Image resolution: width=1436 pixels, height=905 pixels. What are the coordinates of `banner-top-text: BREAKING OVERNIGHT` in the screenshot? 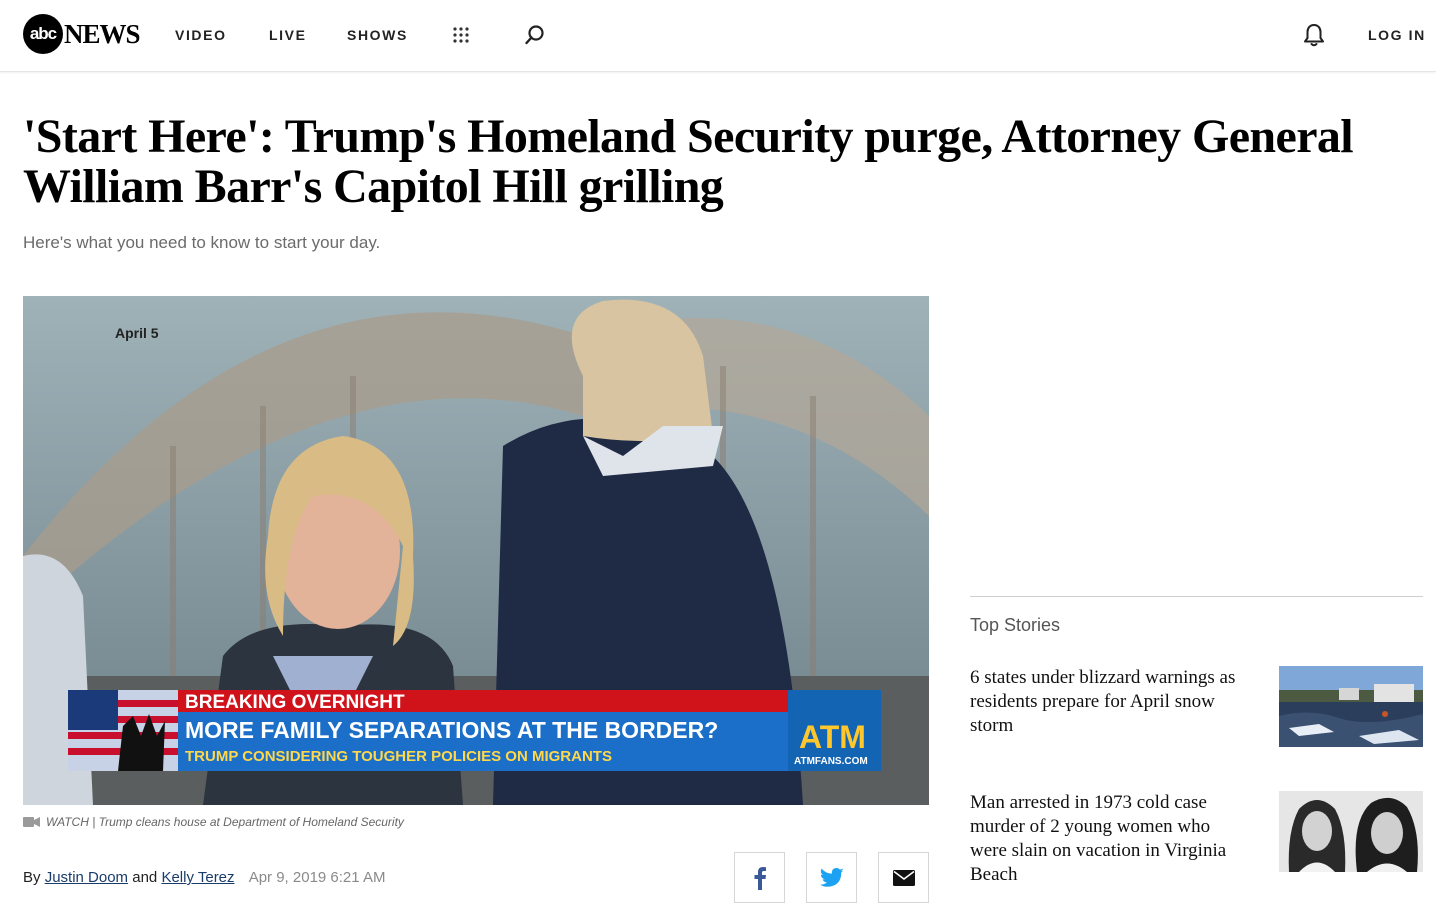 It's located at (295, 702).